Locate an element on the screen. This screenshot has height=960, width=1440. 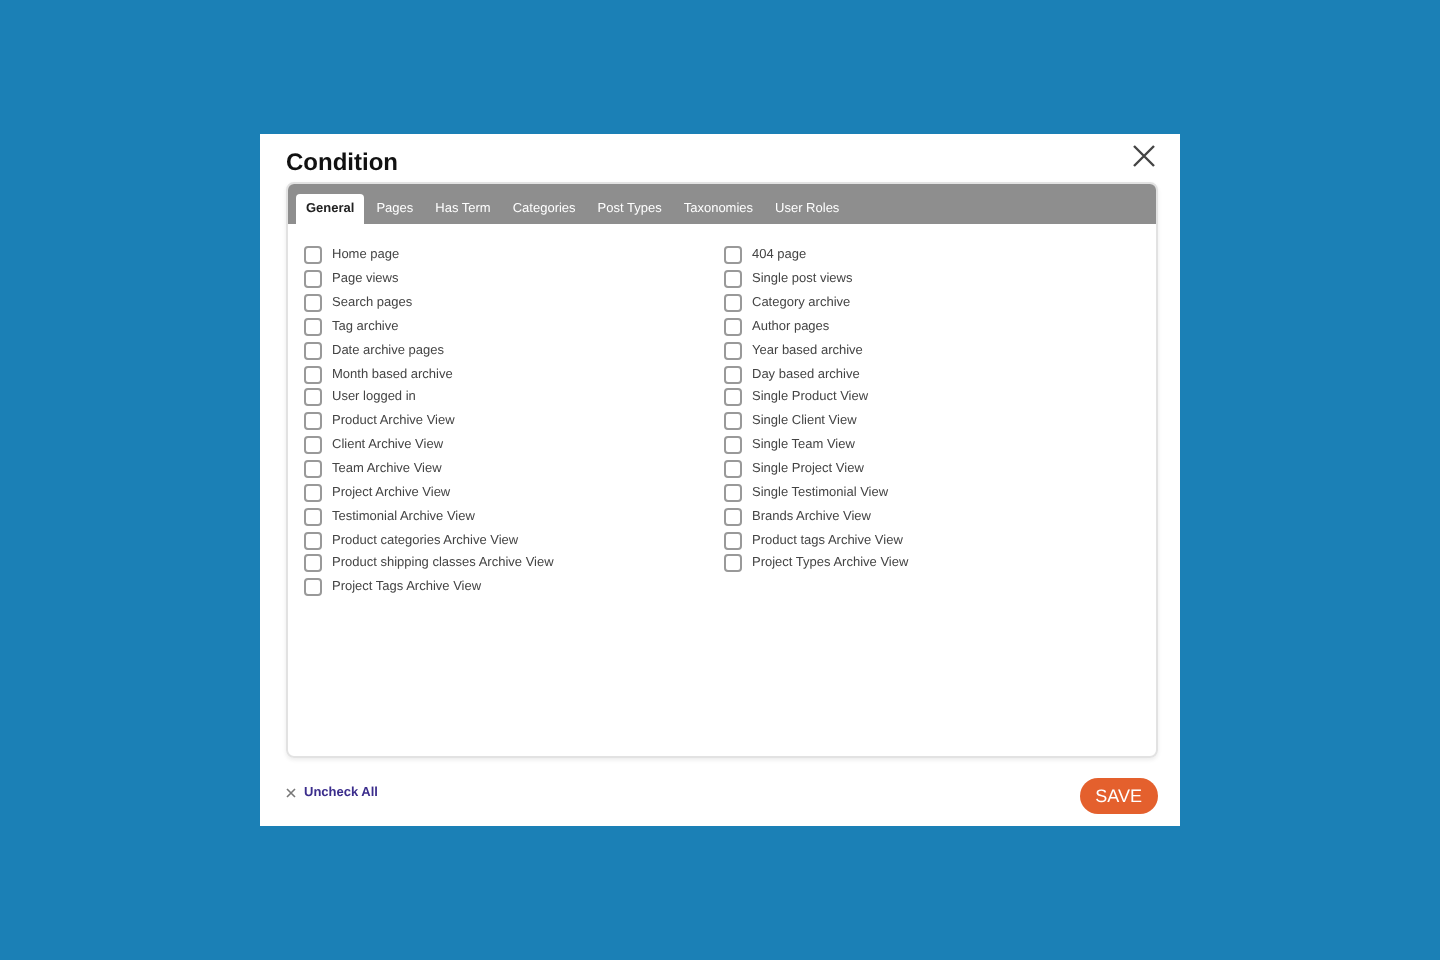
close-button is located at coordinates (1144, 156).